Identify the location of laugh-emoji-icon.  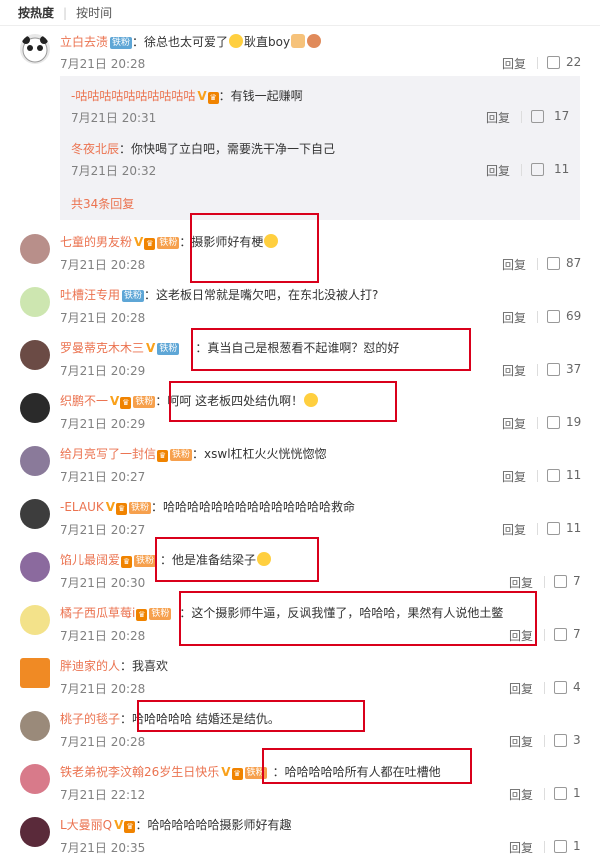
(236, 41).